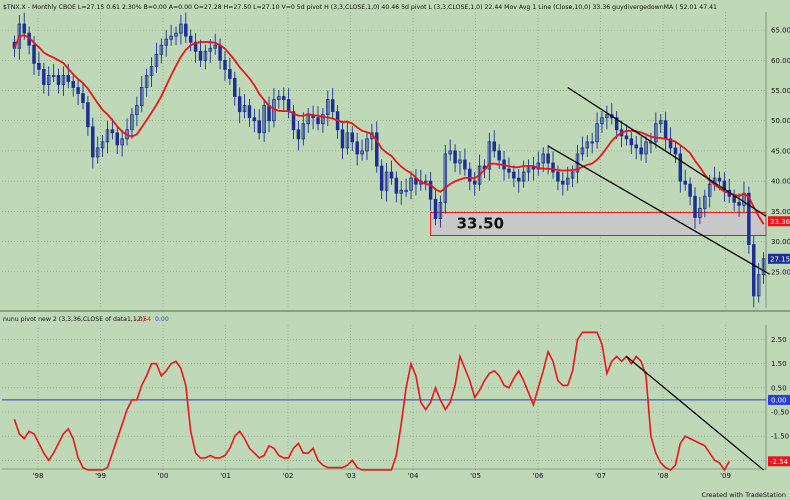 The image size is (790, 500). Describe the element at coordinates (779, 388) in the screenshot. I see `osc-tick-label: 0.50` at that location.